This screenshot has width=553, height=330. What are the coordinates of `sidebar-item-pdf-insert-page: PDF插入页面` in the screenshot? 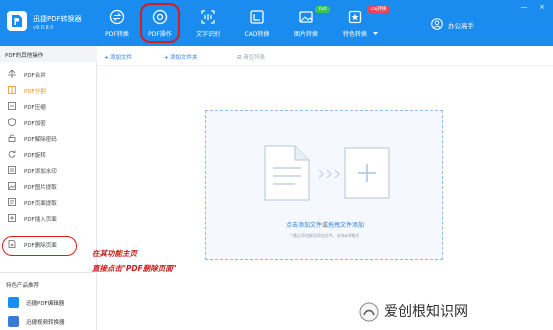 It's located at (48, 218).